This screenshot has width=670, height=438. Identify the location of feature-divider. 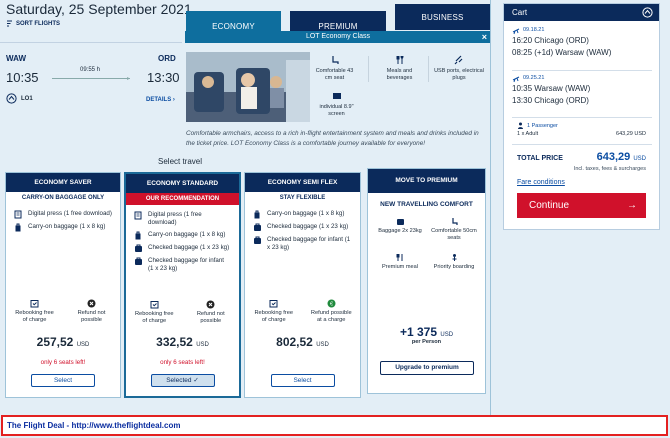
(368, 69).